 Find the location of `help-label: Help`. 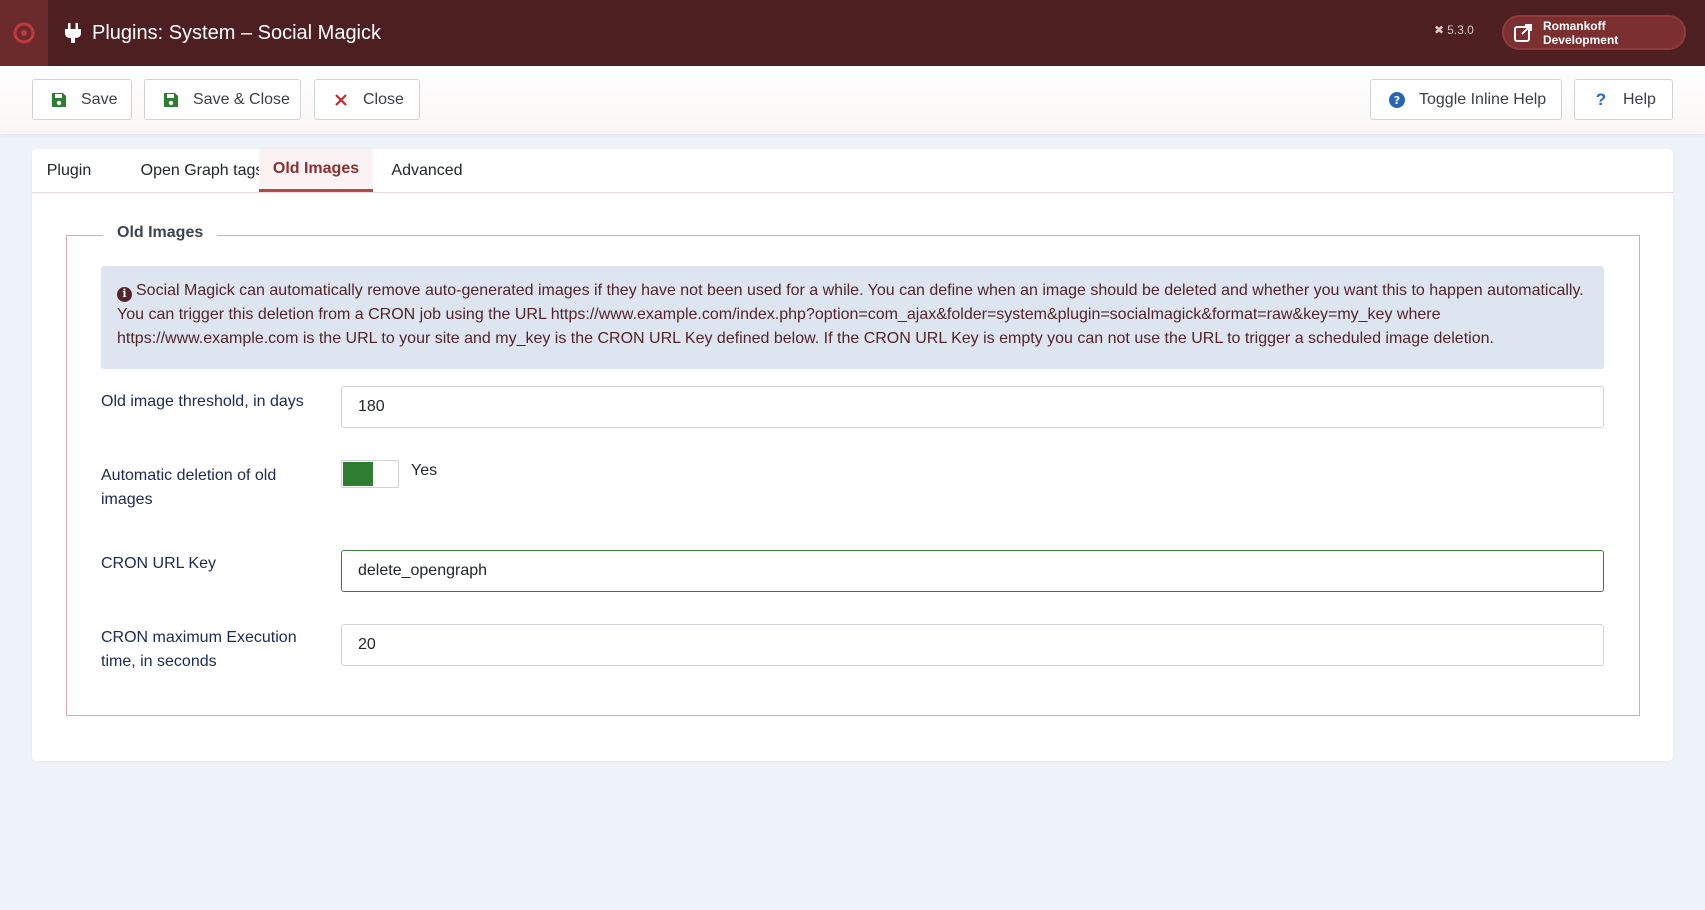

help-label: Help is located at coordinates (1639, 99).